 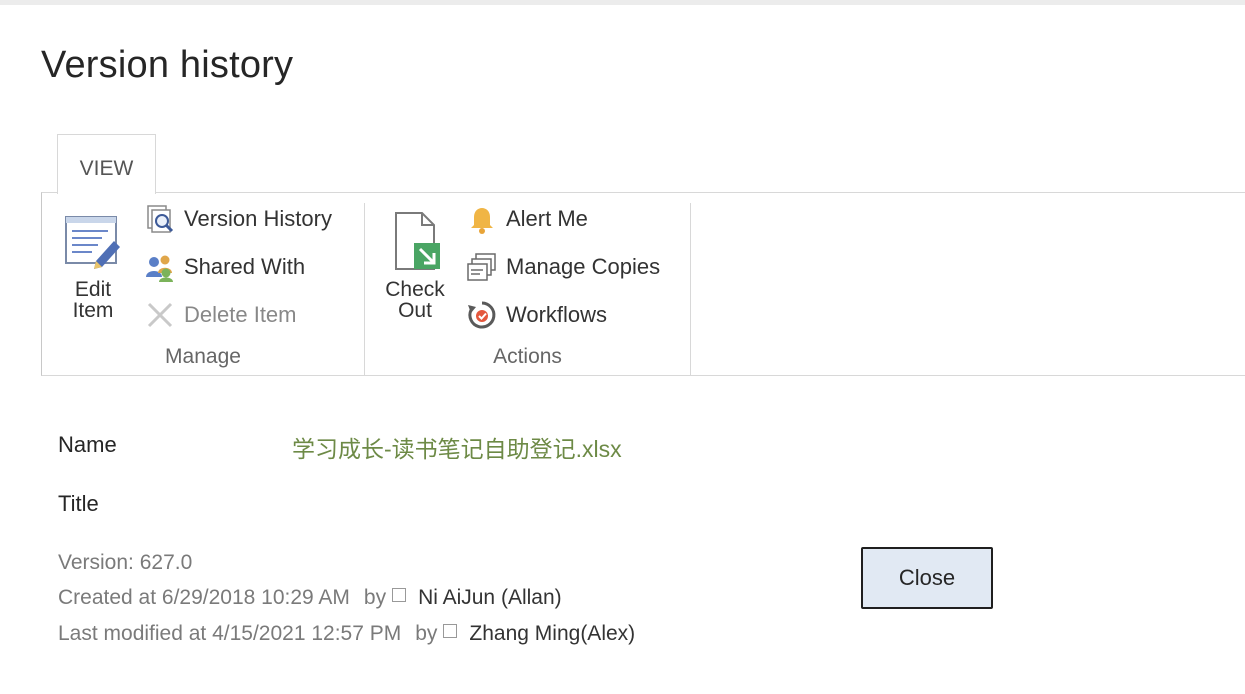 What do you see at coordinates (527, 356) in the screenshot?
I see `group-label-actions: Actions` at bounding box center [527, 356].